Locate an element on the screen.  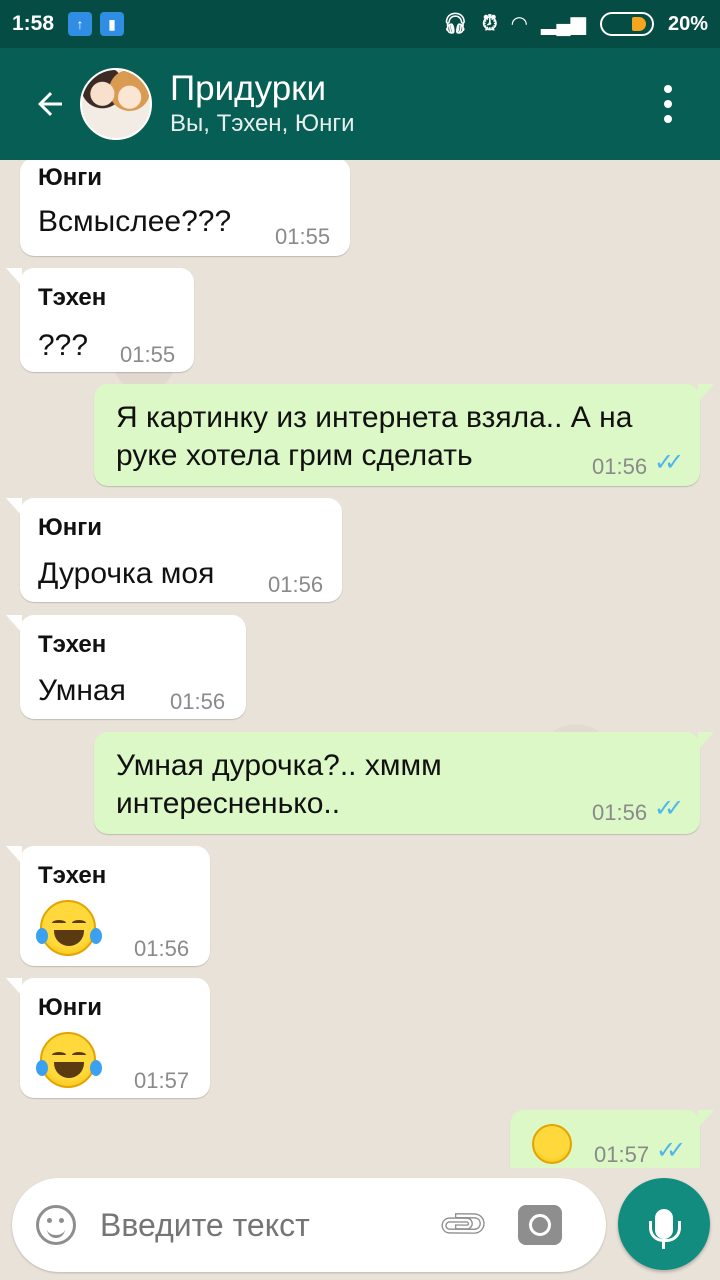
alarm-icon: ⏰︎ is located at coordinates (490, 24).